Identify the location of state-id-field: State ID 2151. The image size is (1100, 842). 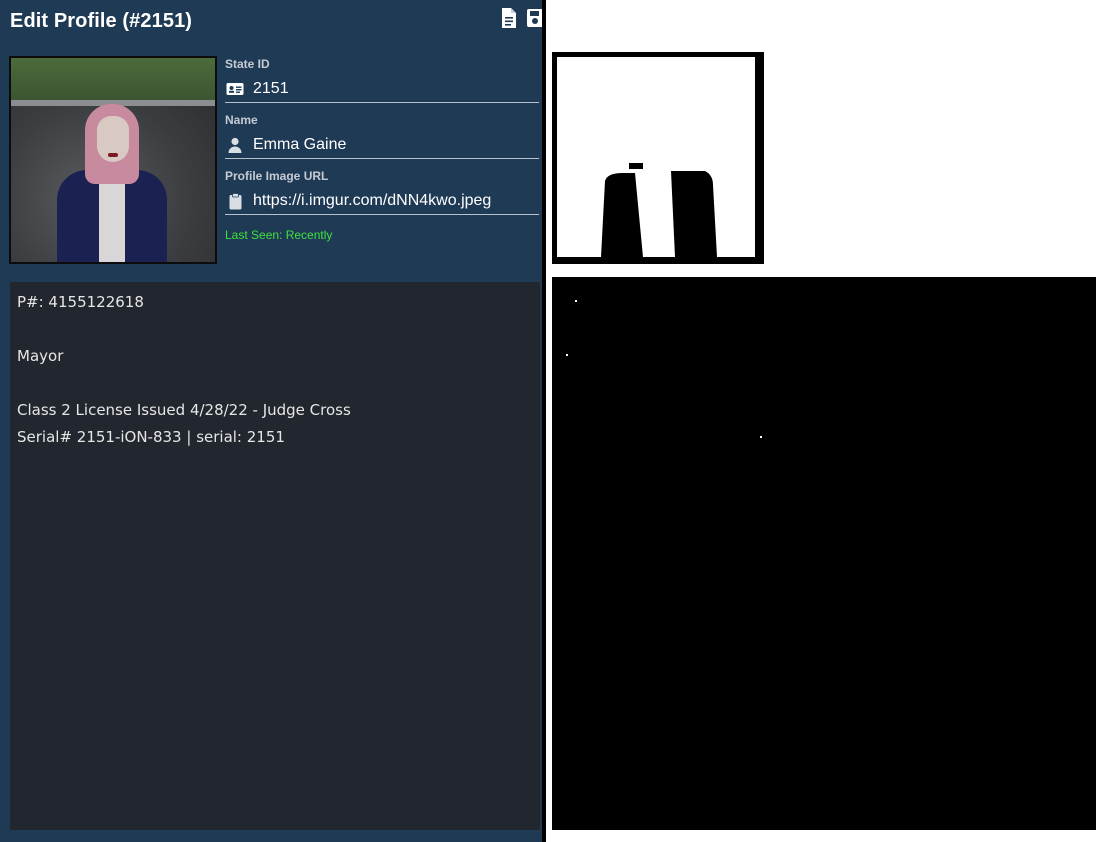
(382, 82).